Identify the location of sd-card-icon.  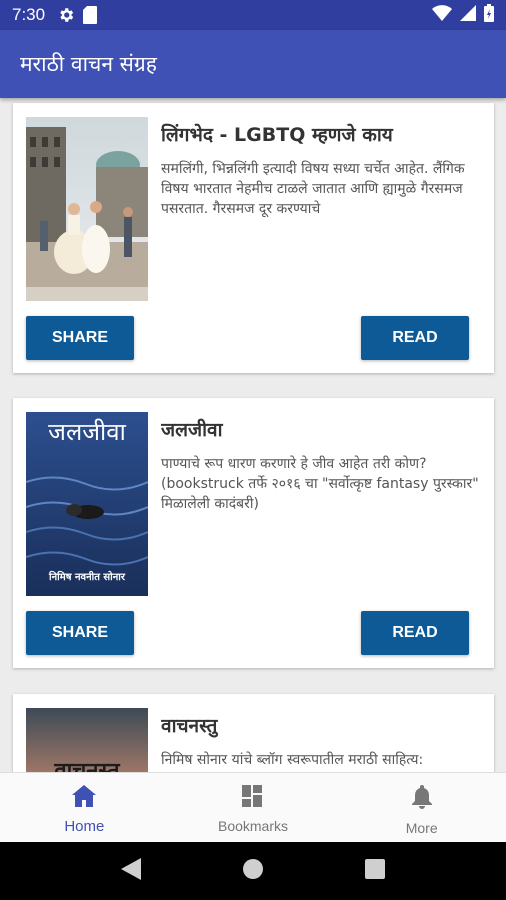
(90, 15).